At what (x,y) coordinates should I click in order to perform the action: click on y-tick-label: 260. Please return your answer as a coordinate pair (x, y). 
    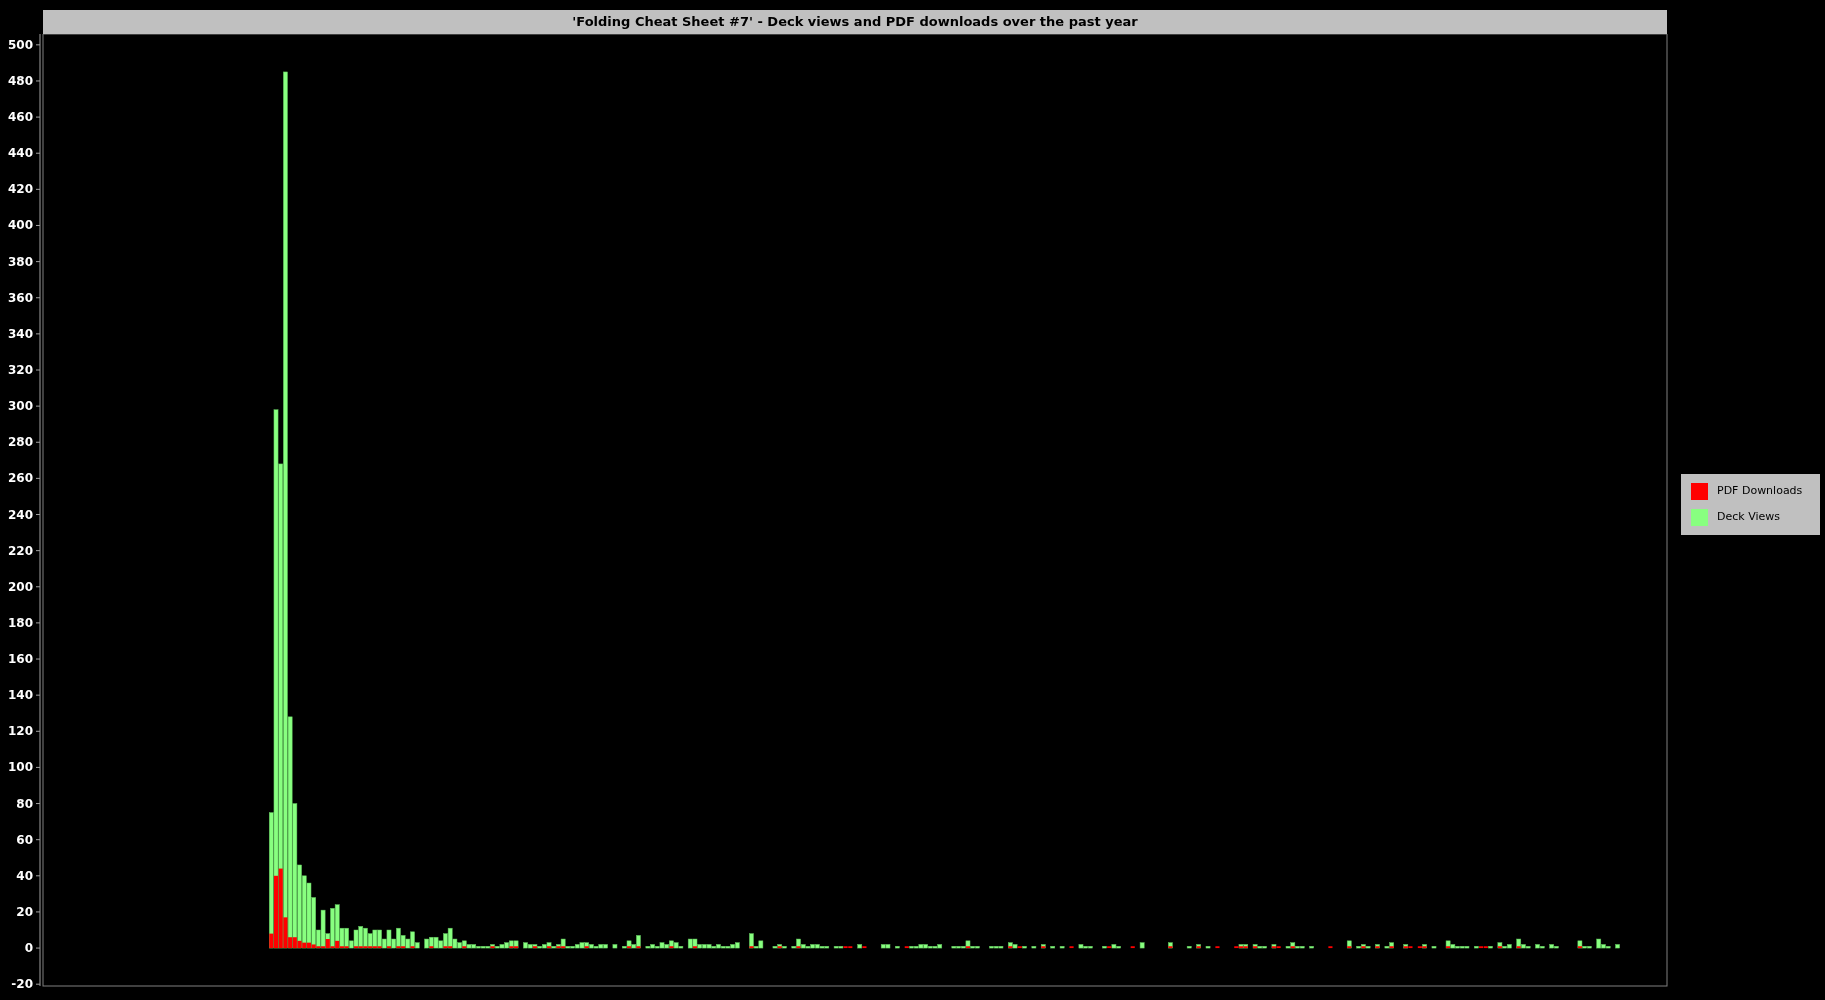
    Looking at the image, I should click on (20, 478).